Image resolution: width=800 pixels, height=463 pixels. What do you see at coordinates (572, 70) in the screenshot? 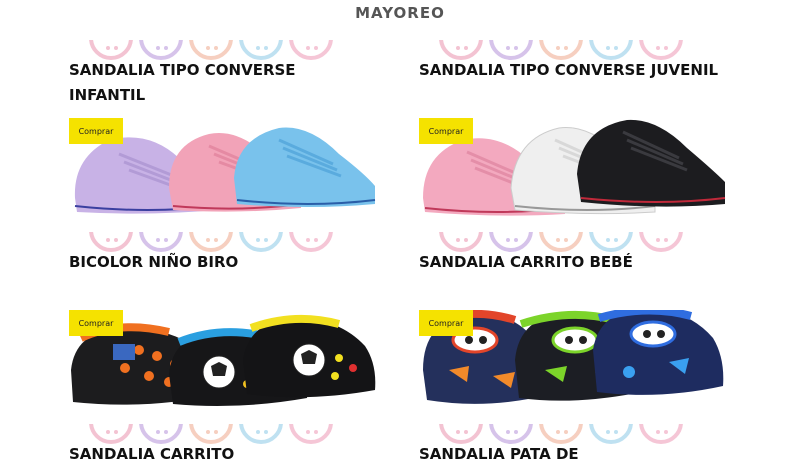
I see `product-title: SANDALIA TIPO CONVERSE JUVENIL` at bounding box center [572, 70].